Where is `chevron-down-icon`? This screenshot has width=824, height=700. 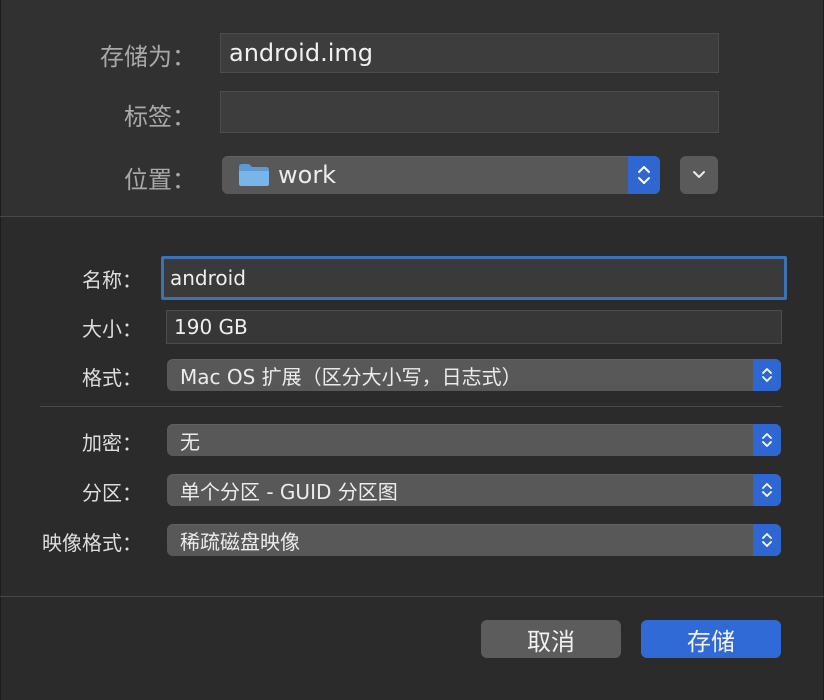 chevron-down-icon is located at coordinates (699, 174).